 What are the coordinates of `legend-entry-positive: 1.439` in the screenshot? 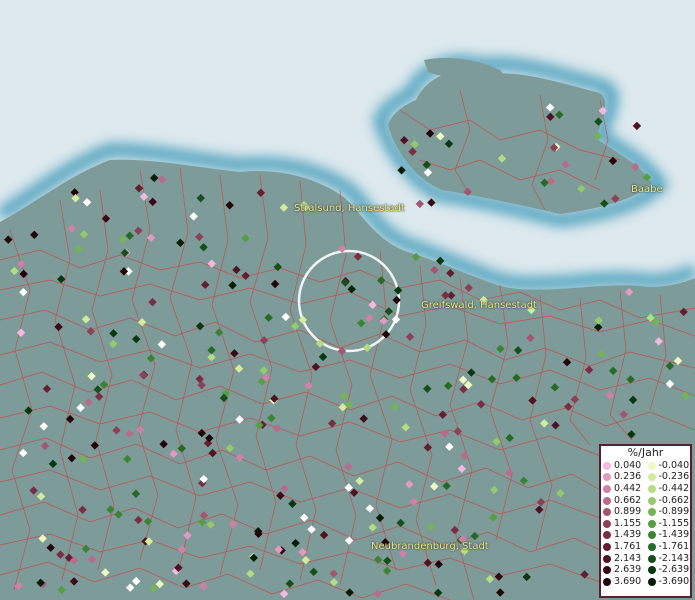 It's located at (623, 535).